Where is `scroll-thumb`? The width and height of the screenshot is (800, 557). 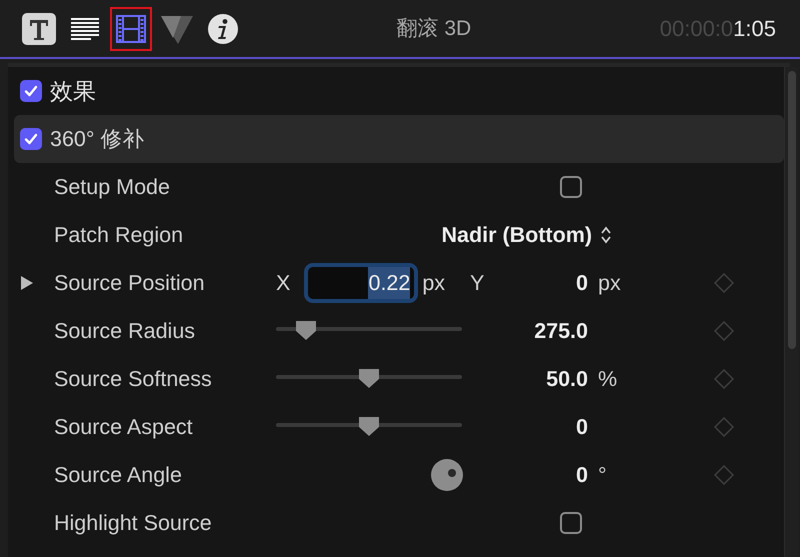
scroll-thumb is located at coordinates (792, 210).